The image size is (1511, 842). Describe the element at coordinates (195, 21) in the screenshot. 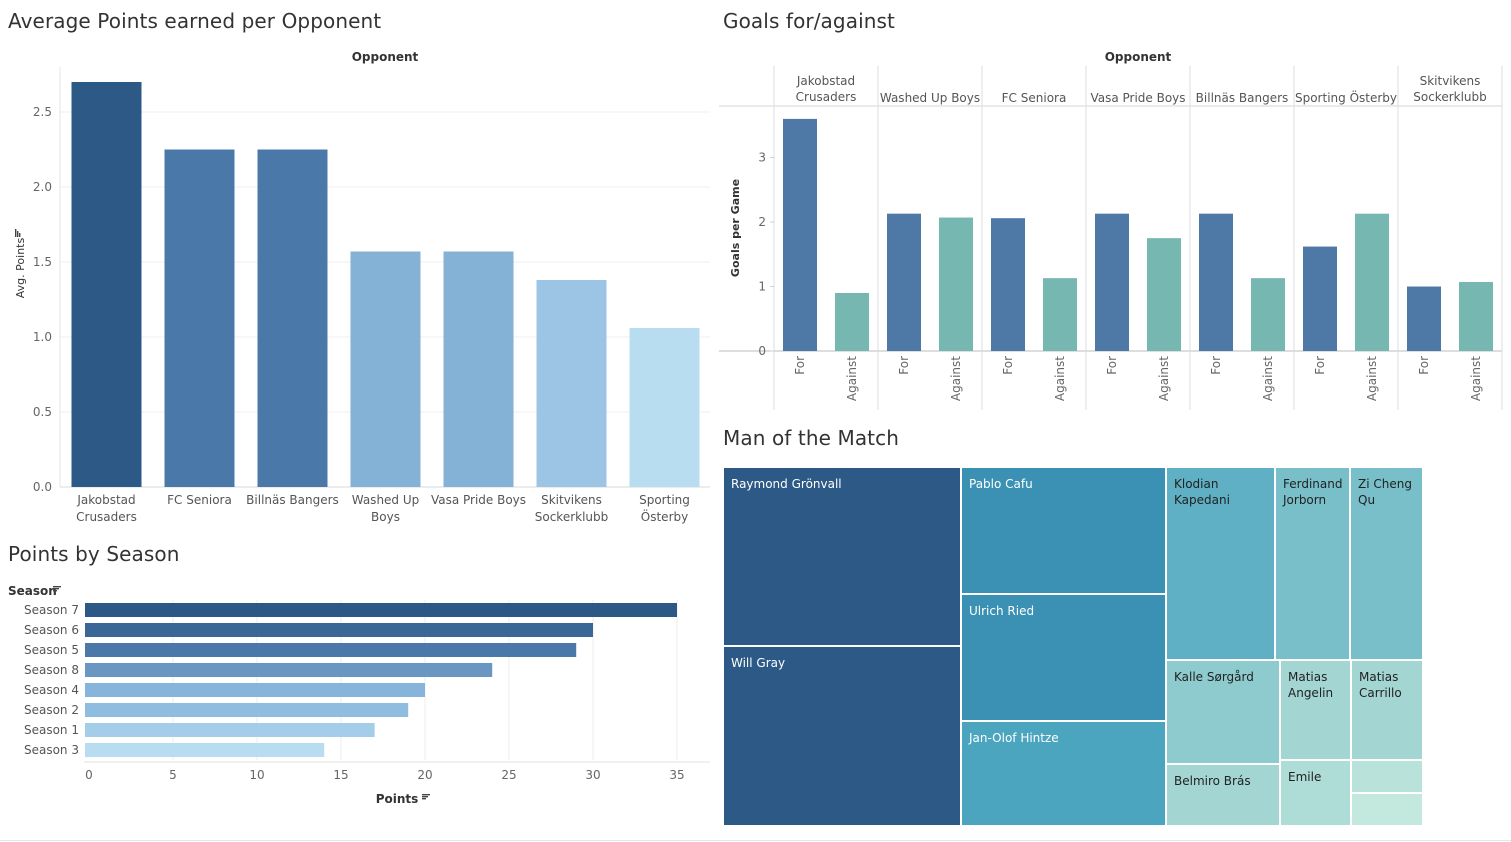

I see `avg-points-title: Average Points earned per Opponent` at that location.